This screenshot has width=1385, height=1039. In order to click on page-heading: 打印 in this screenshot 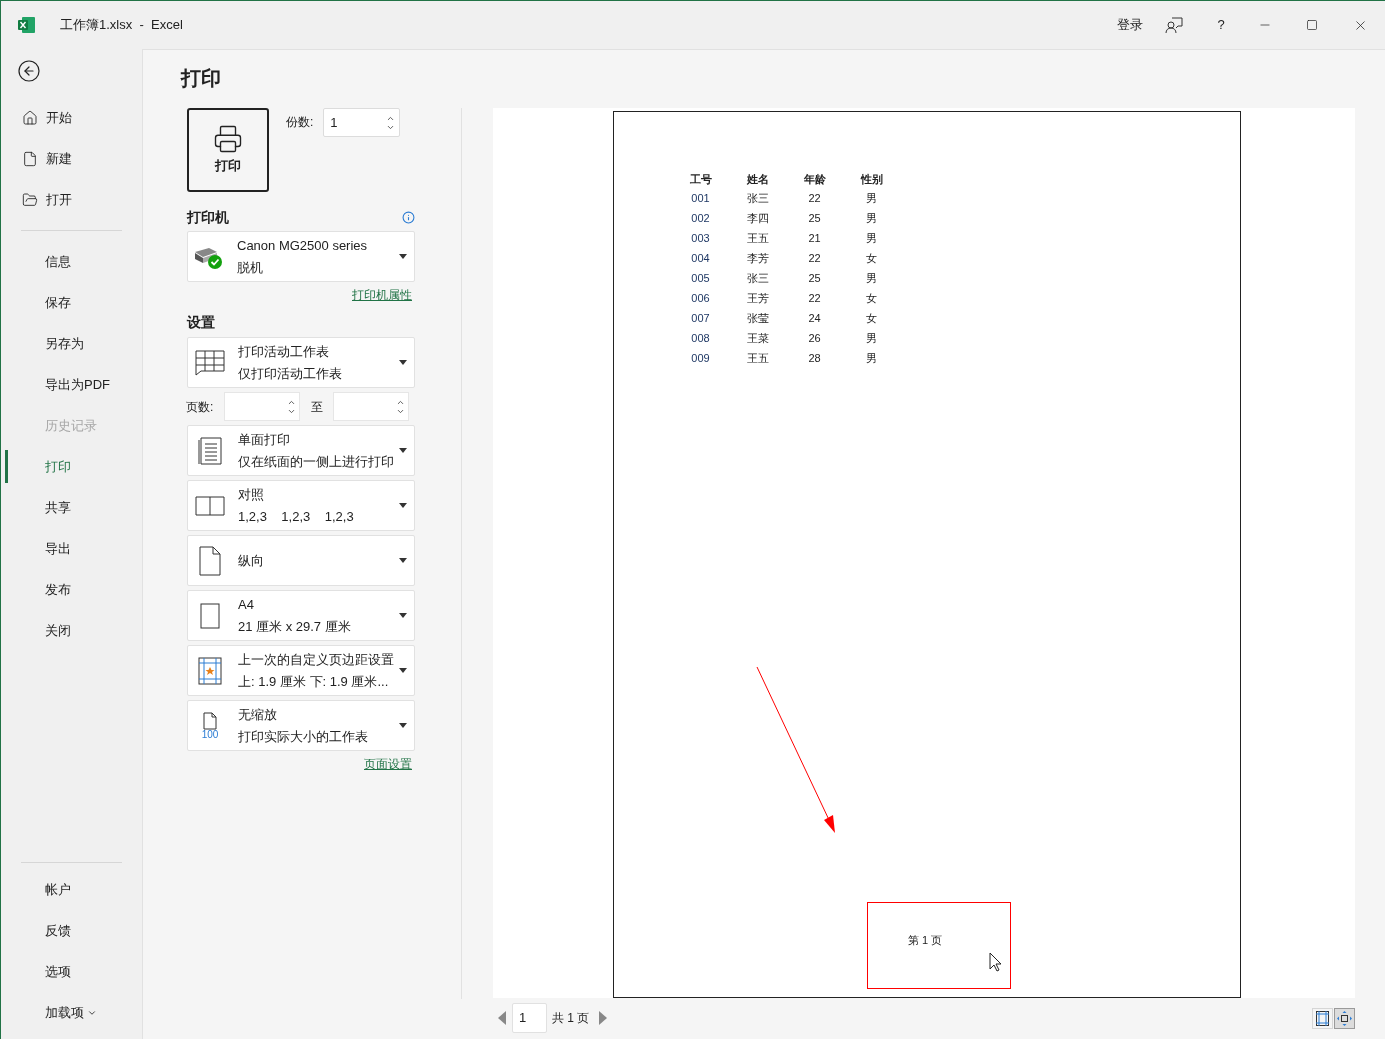, I will do `click(201, 78)`.